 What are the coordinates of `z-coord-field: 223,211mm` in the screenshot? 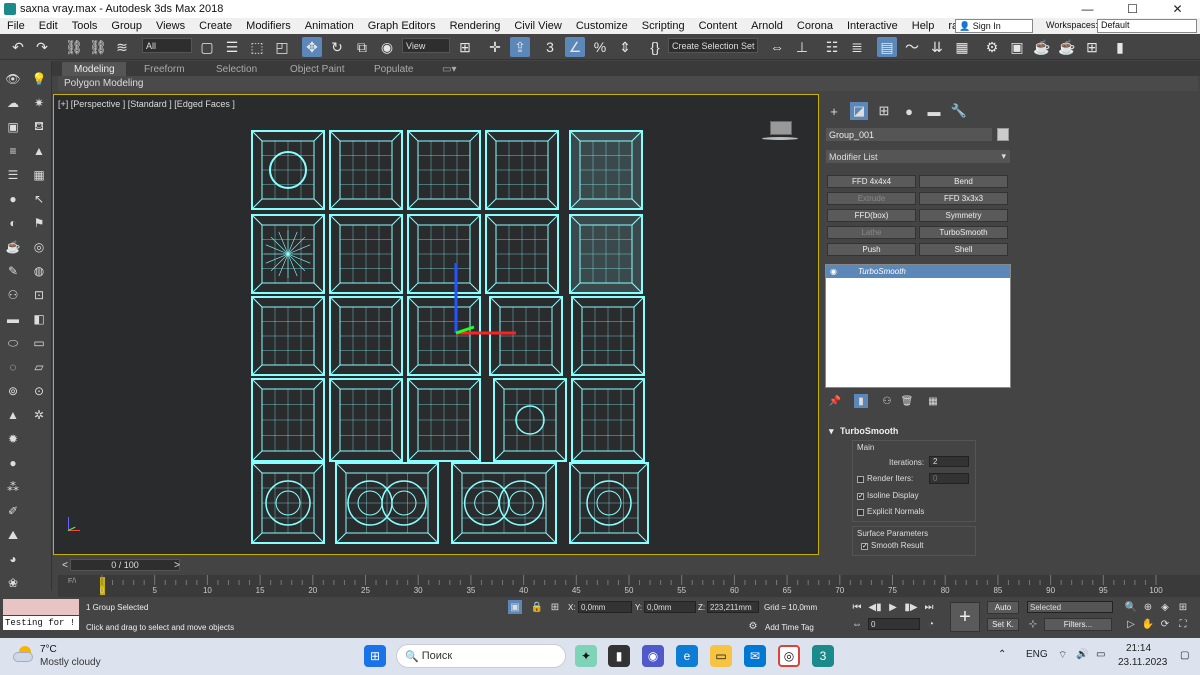 It's located at (733, 607).